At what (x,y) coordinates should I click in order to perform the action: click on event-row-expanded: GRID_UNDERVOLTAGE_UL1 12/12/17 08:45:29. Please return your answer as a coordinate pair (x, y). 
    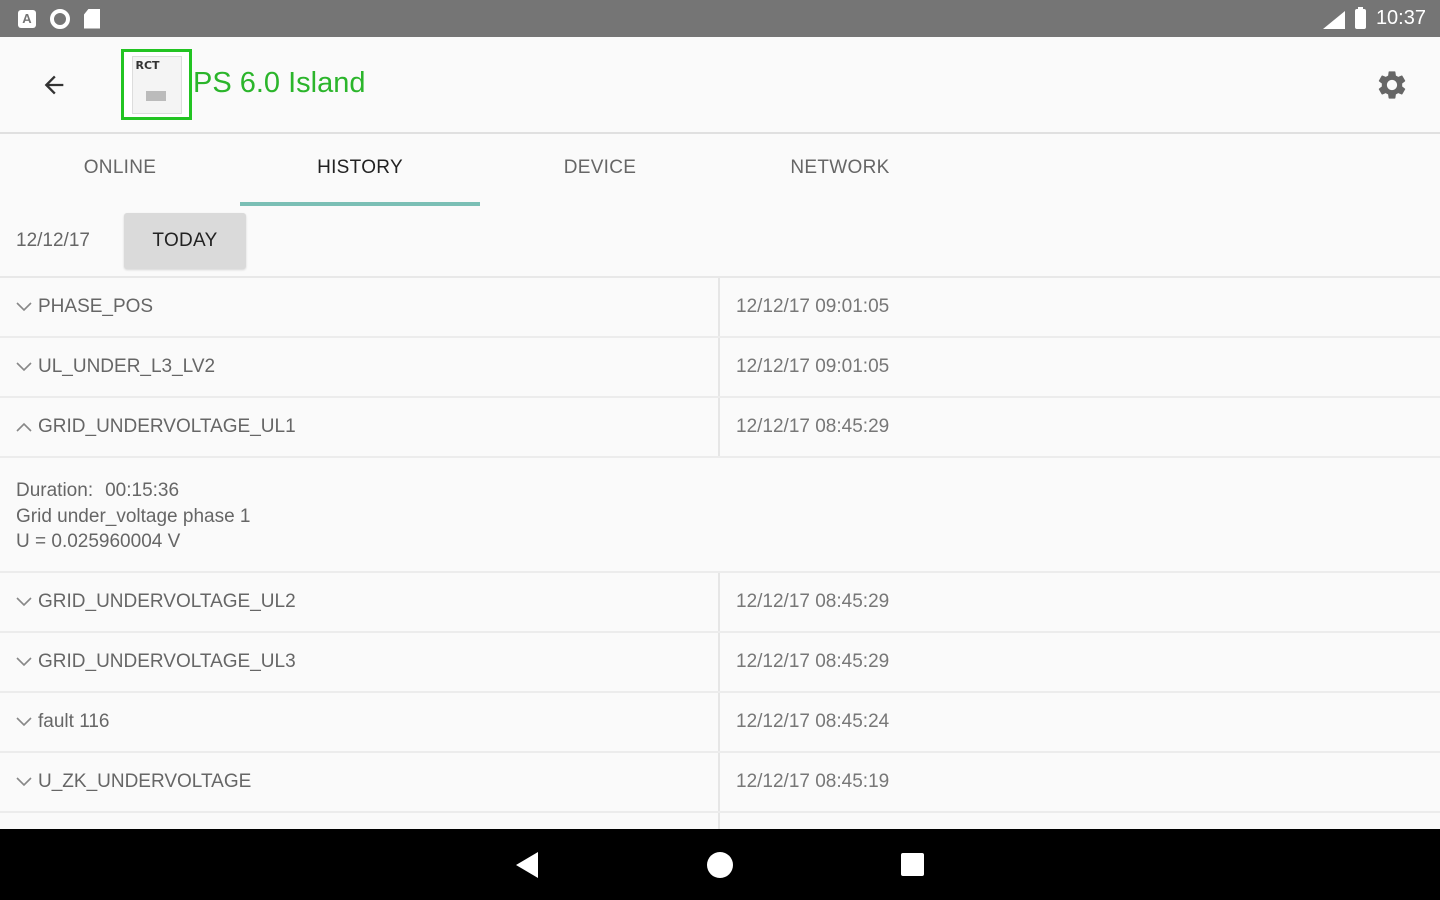
    Looking at the image, I should click on (720, 428).